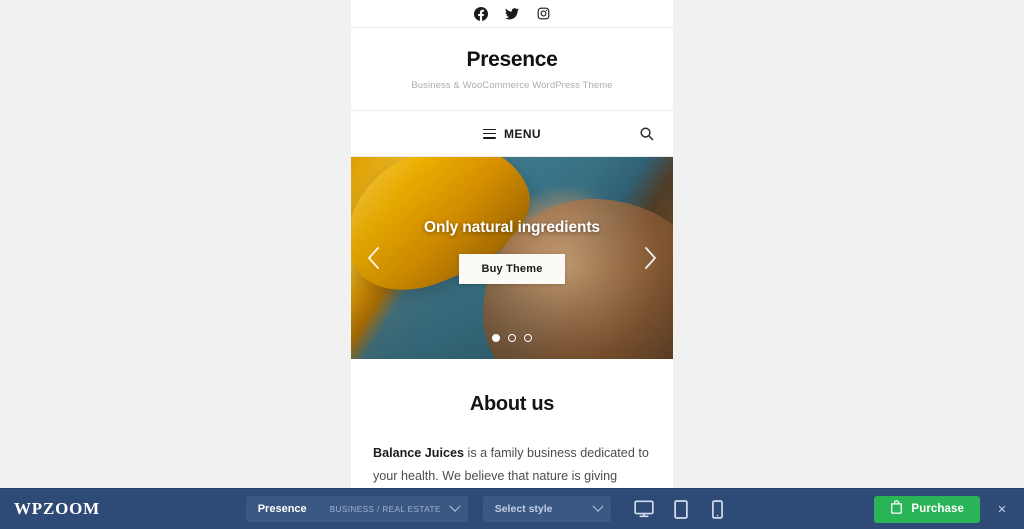 This screenshot has height=529, width=1024. Describe the element at coordinates (718, 509) in the screenshot. I see `mobile-icon` at that location.